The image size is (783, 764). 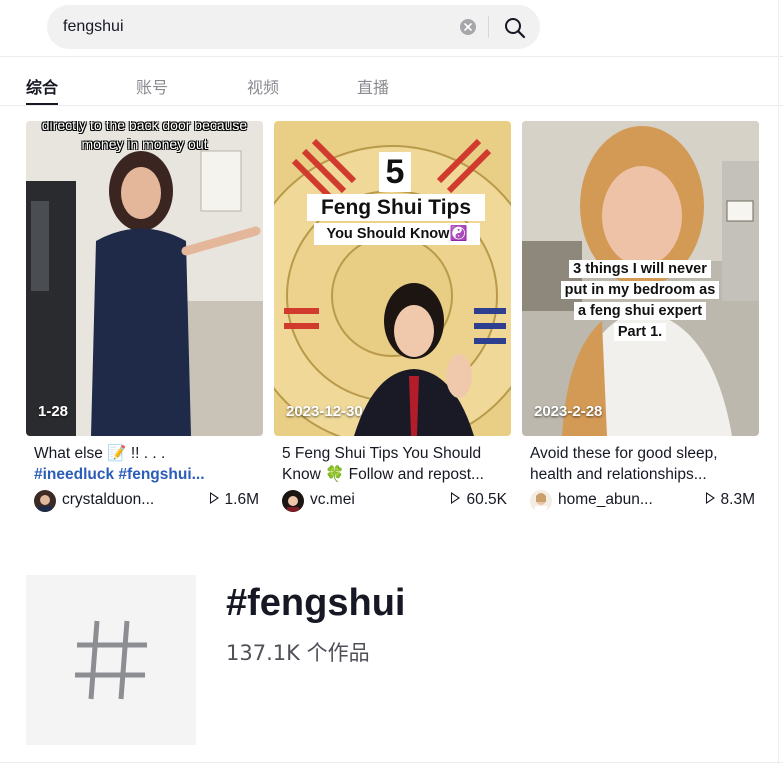 I want to click on video-meta: crystalduon... 1.6M, so click(x=146, y=501).